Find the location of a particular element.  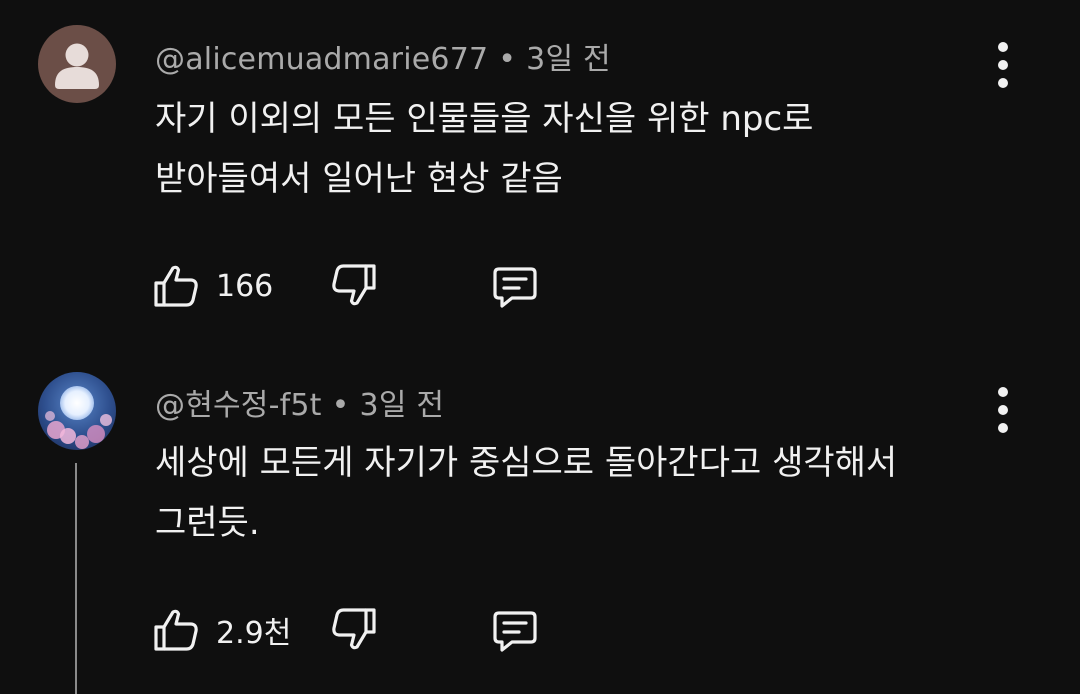

comment-actions: 166 is located at coordinates (360, 286).